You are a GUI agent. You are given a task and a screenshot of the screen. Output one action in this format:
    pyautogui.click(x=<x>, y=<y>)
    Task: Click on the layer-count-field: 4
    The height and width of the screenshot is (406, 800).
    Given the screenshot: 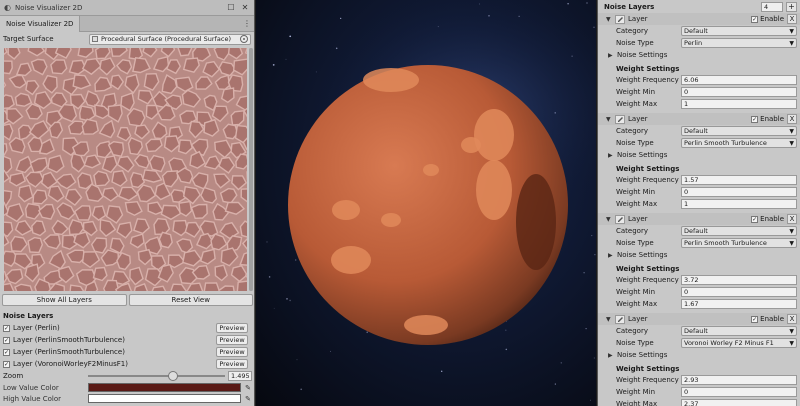 What is the action you would take?
    pyautogui.click(x=772, y=6)
    